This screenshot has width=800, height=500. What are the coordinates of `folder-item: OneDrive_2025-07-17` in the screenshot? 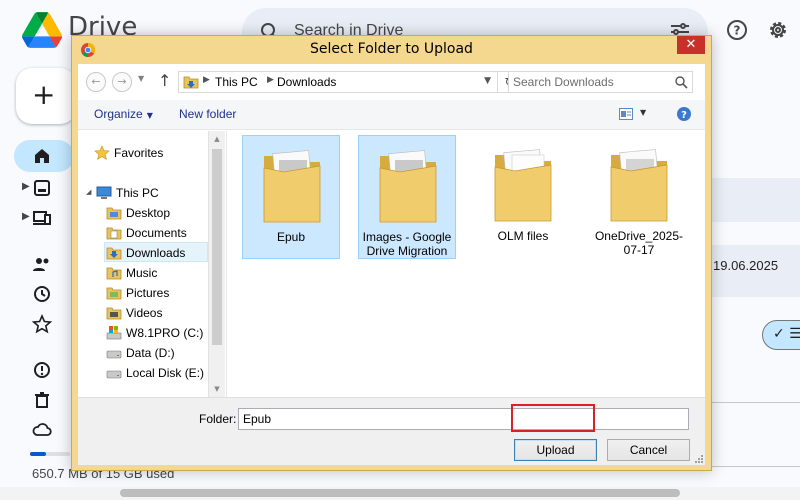 It's located at (639, 197).